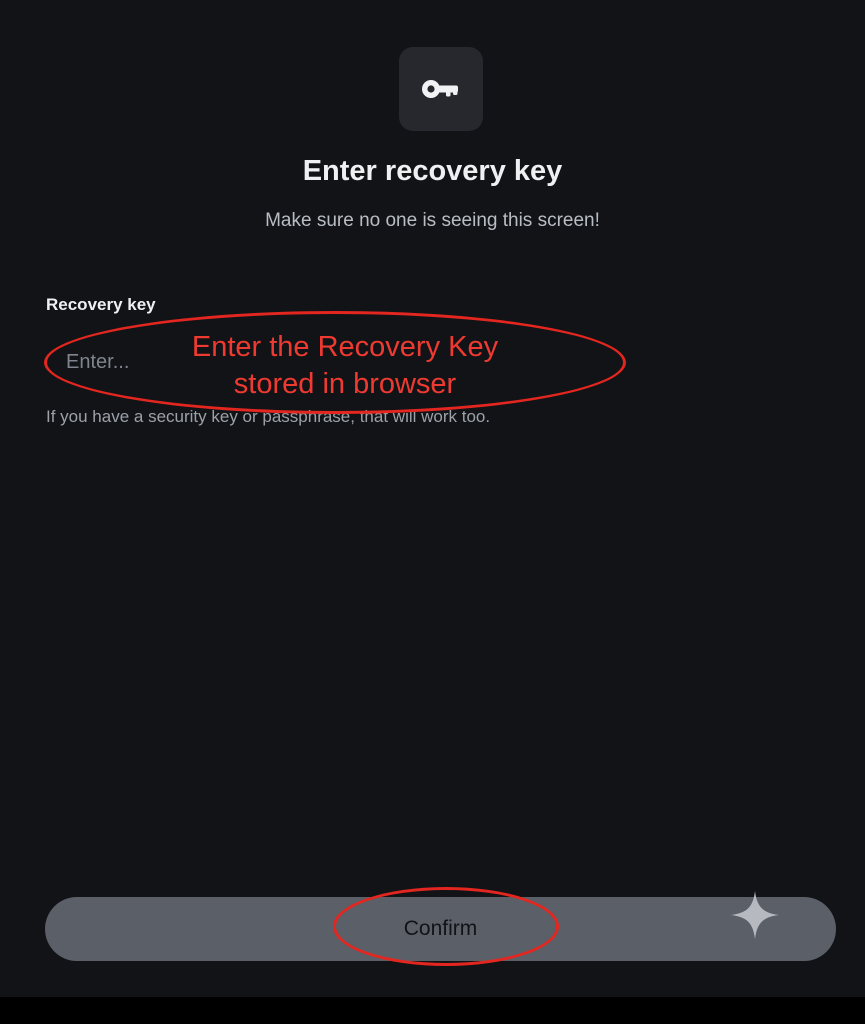 This screenshot has height=1024, width=865. Describe the element at coordinates (432, 171) in the screenshot. I see `page-title: Enter recovery key` at that location.